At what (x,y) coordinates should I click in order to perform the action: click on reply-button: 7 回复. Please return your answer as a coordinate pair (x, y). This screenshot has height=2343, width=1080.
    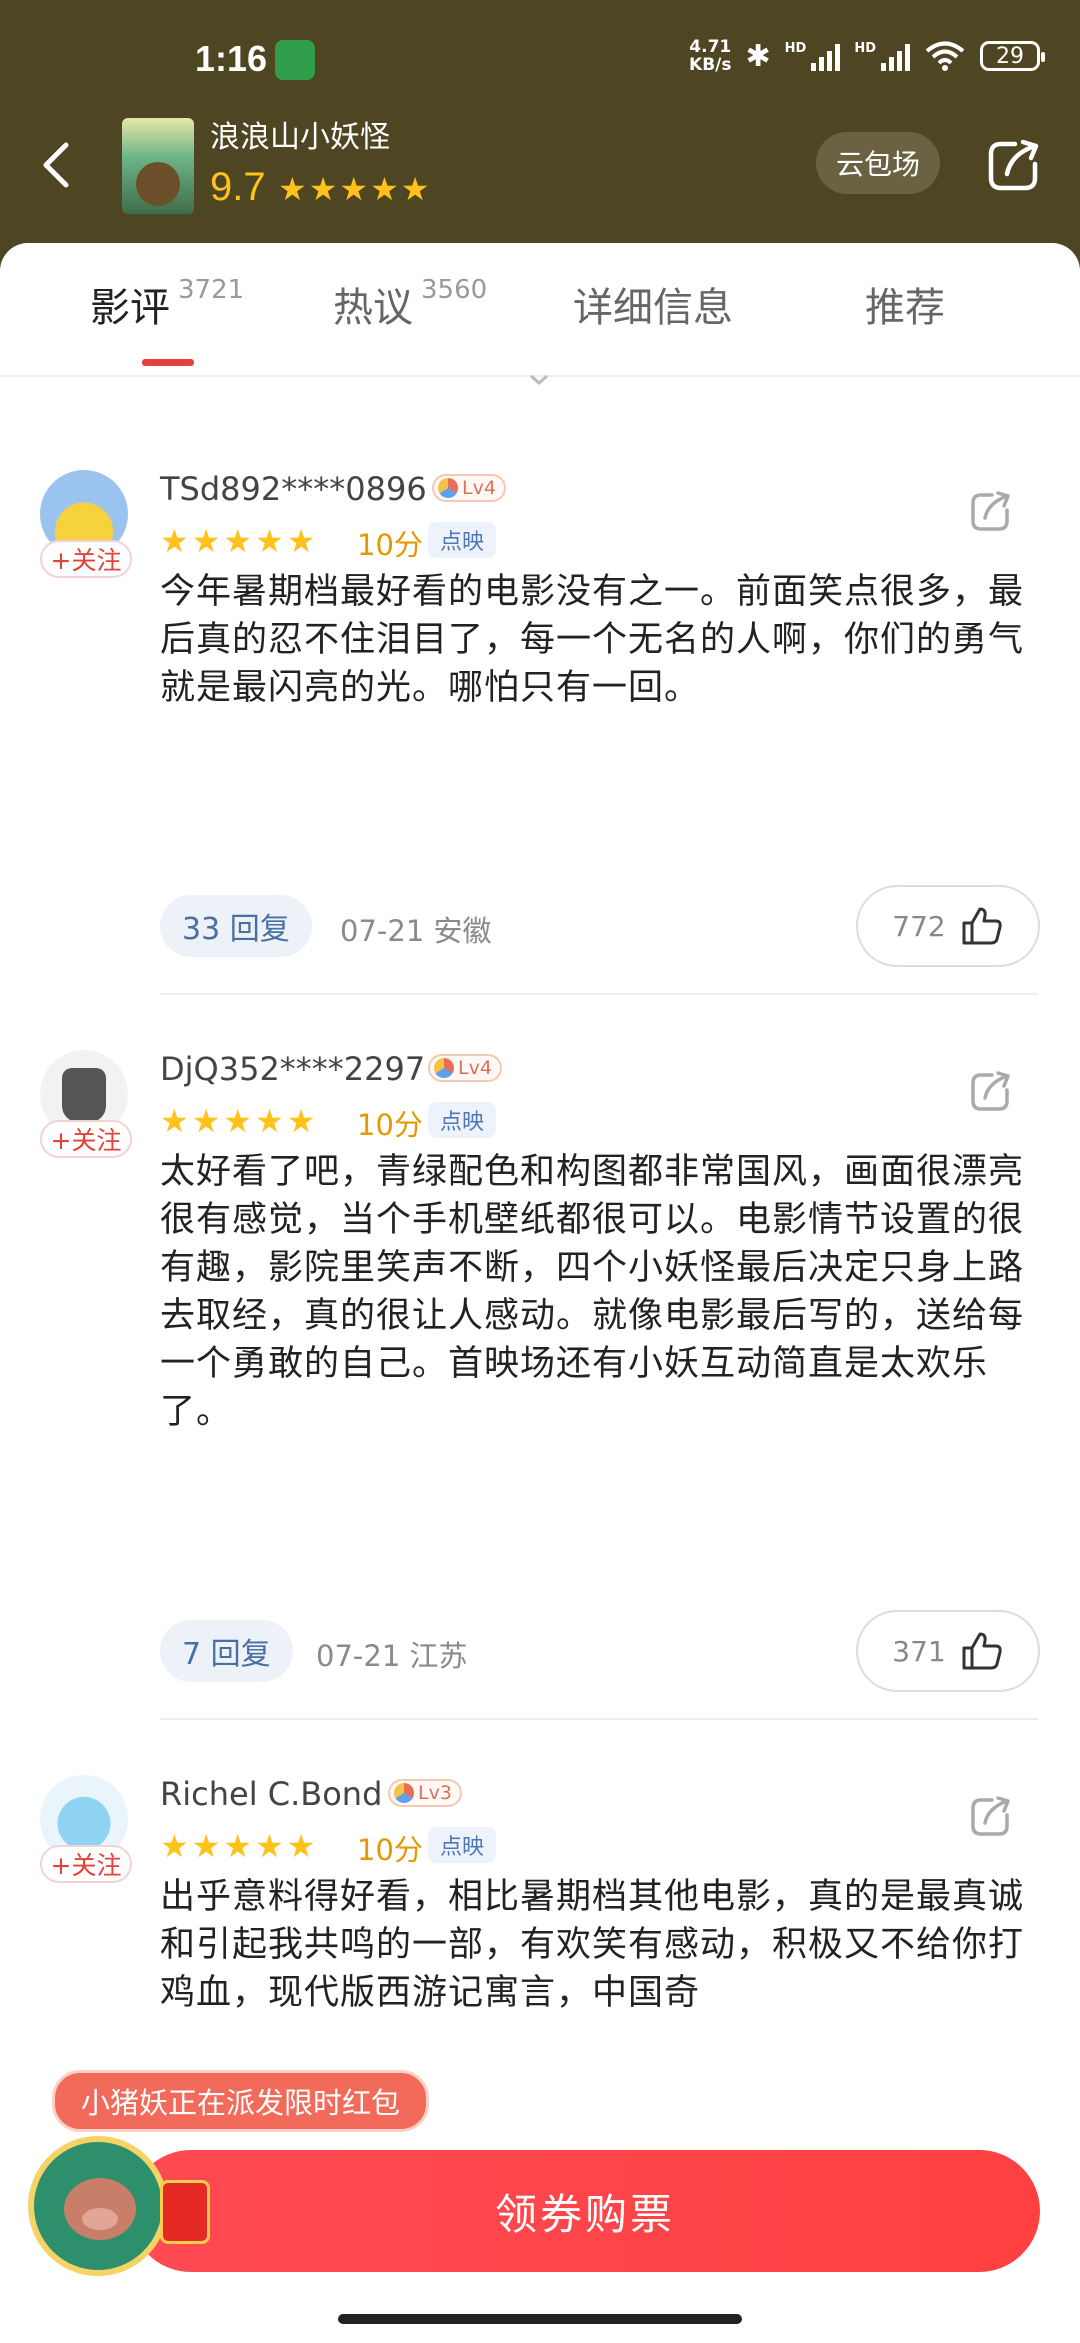
    Looking at the image, I should click on (226, 1651).